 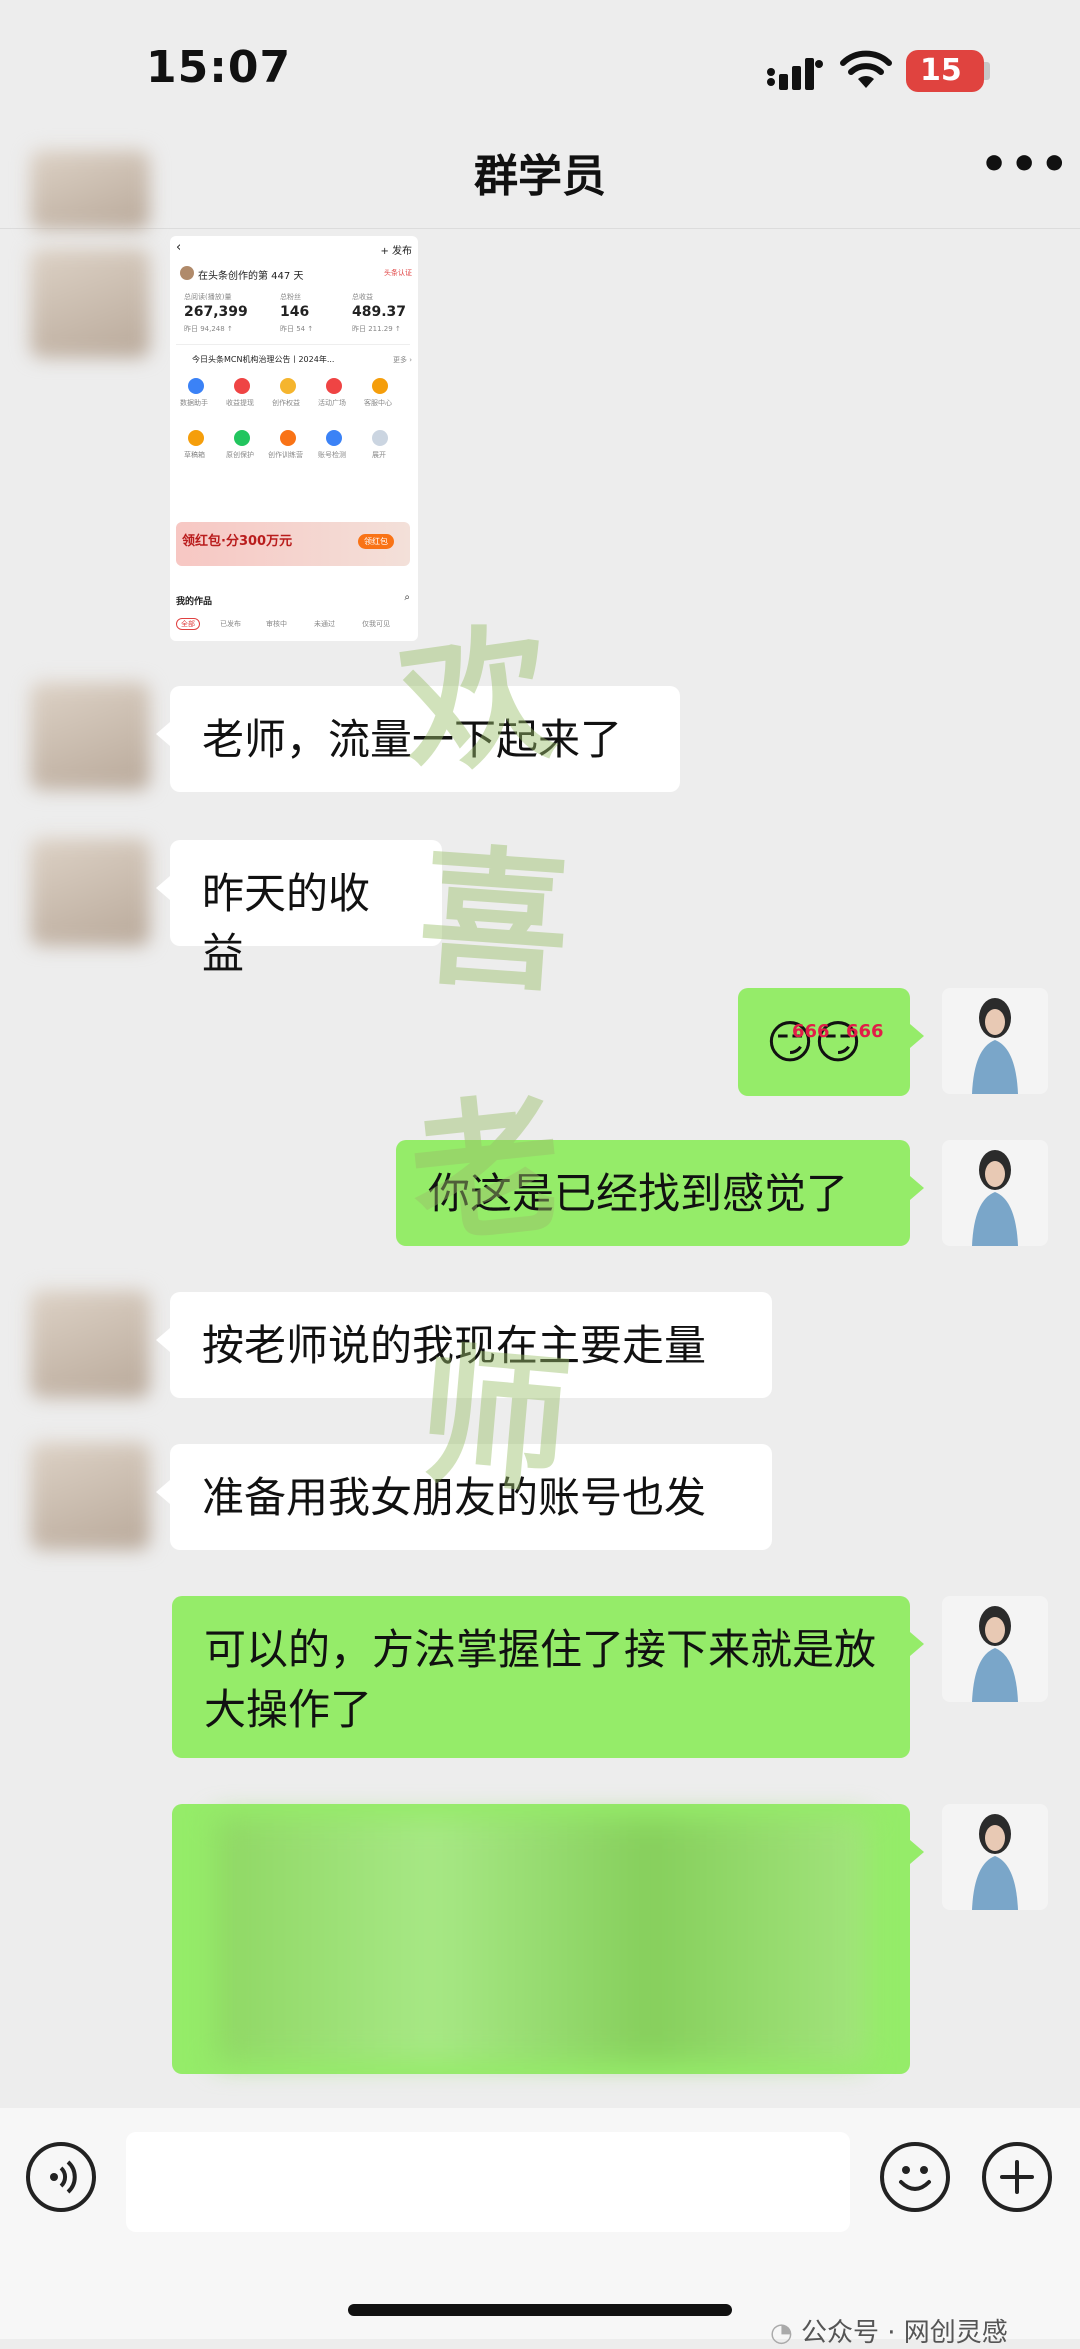 I want to click on watermark-char: 喜, so click(x=494, y=920).